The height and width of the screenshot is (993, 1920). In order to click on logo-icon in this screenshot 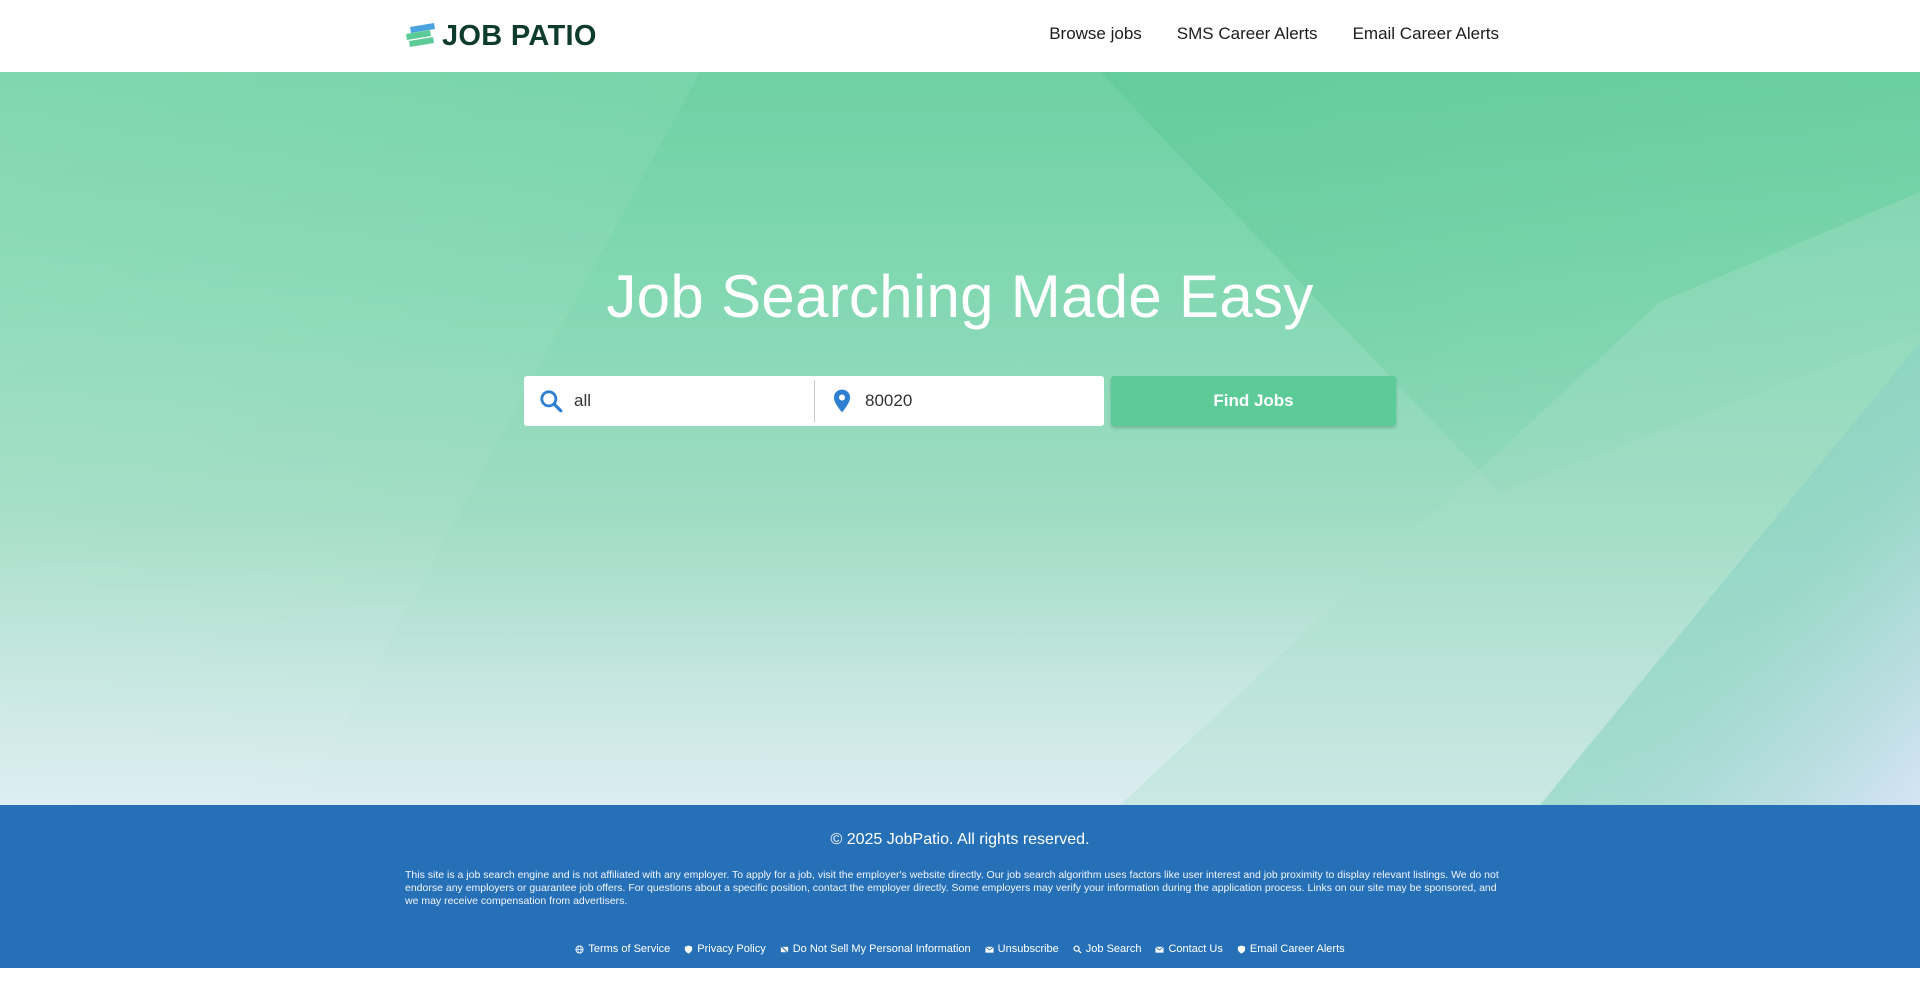, I will do `click(420, 35)`.